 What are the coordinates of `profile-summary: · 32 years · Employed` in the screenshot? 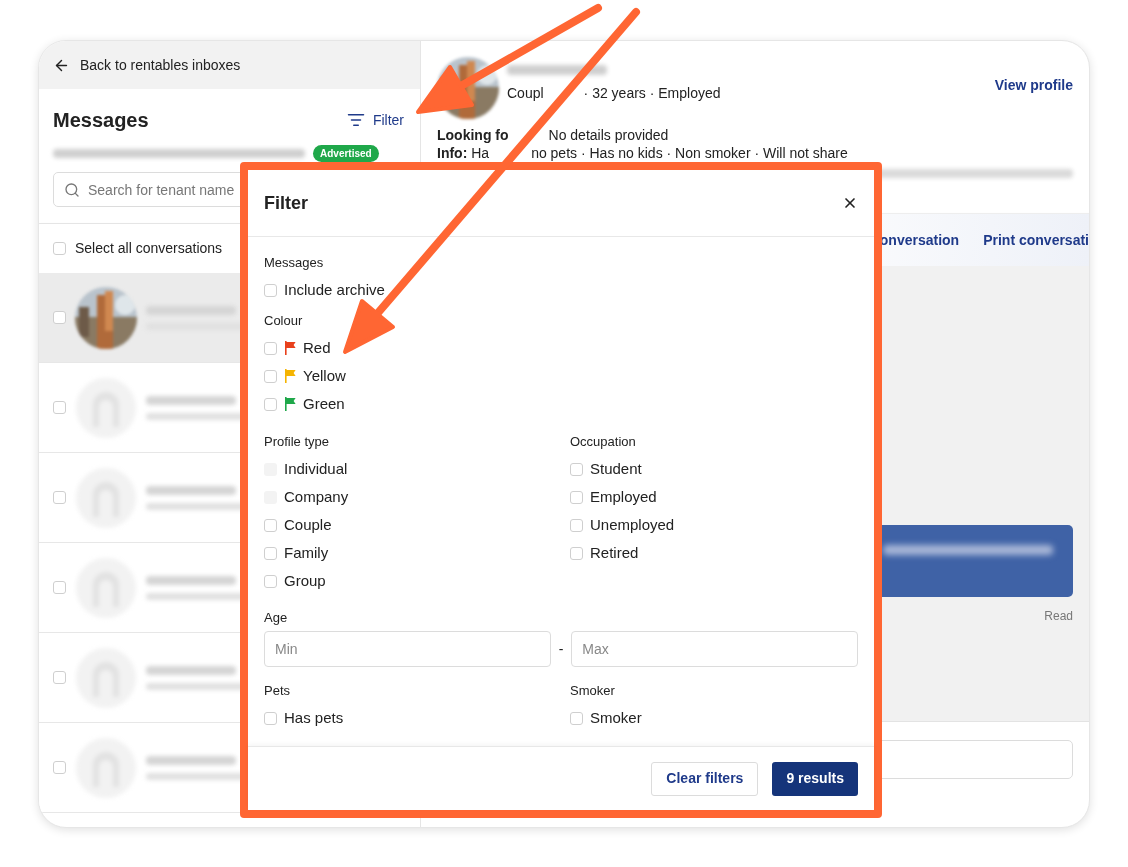 It's located at (652, 93).